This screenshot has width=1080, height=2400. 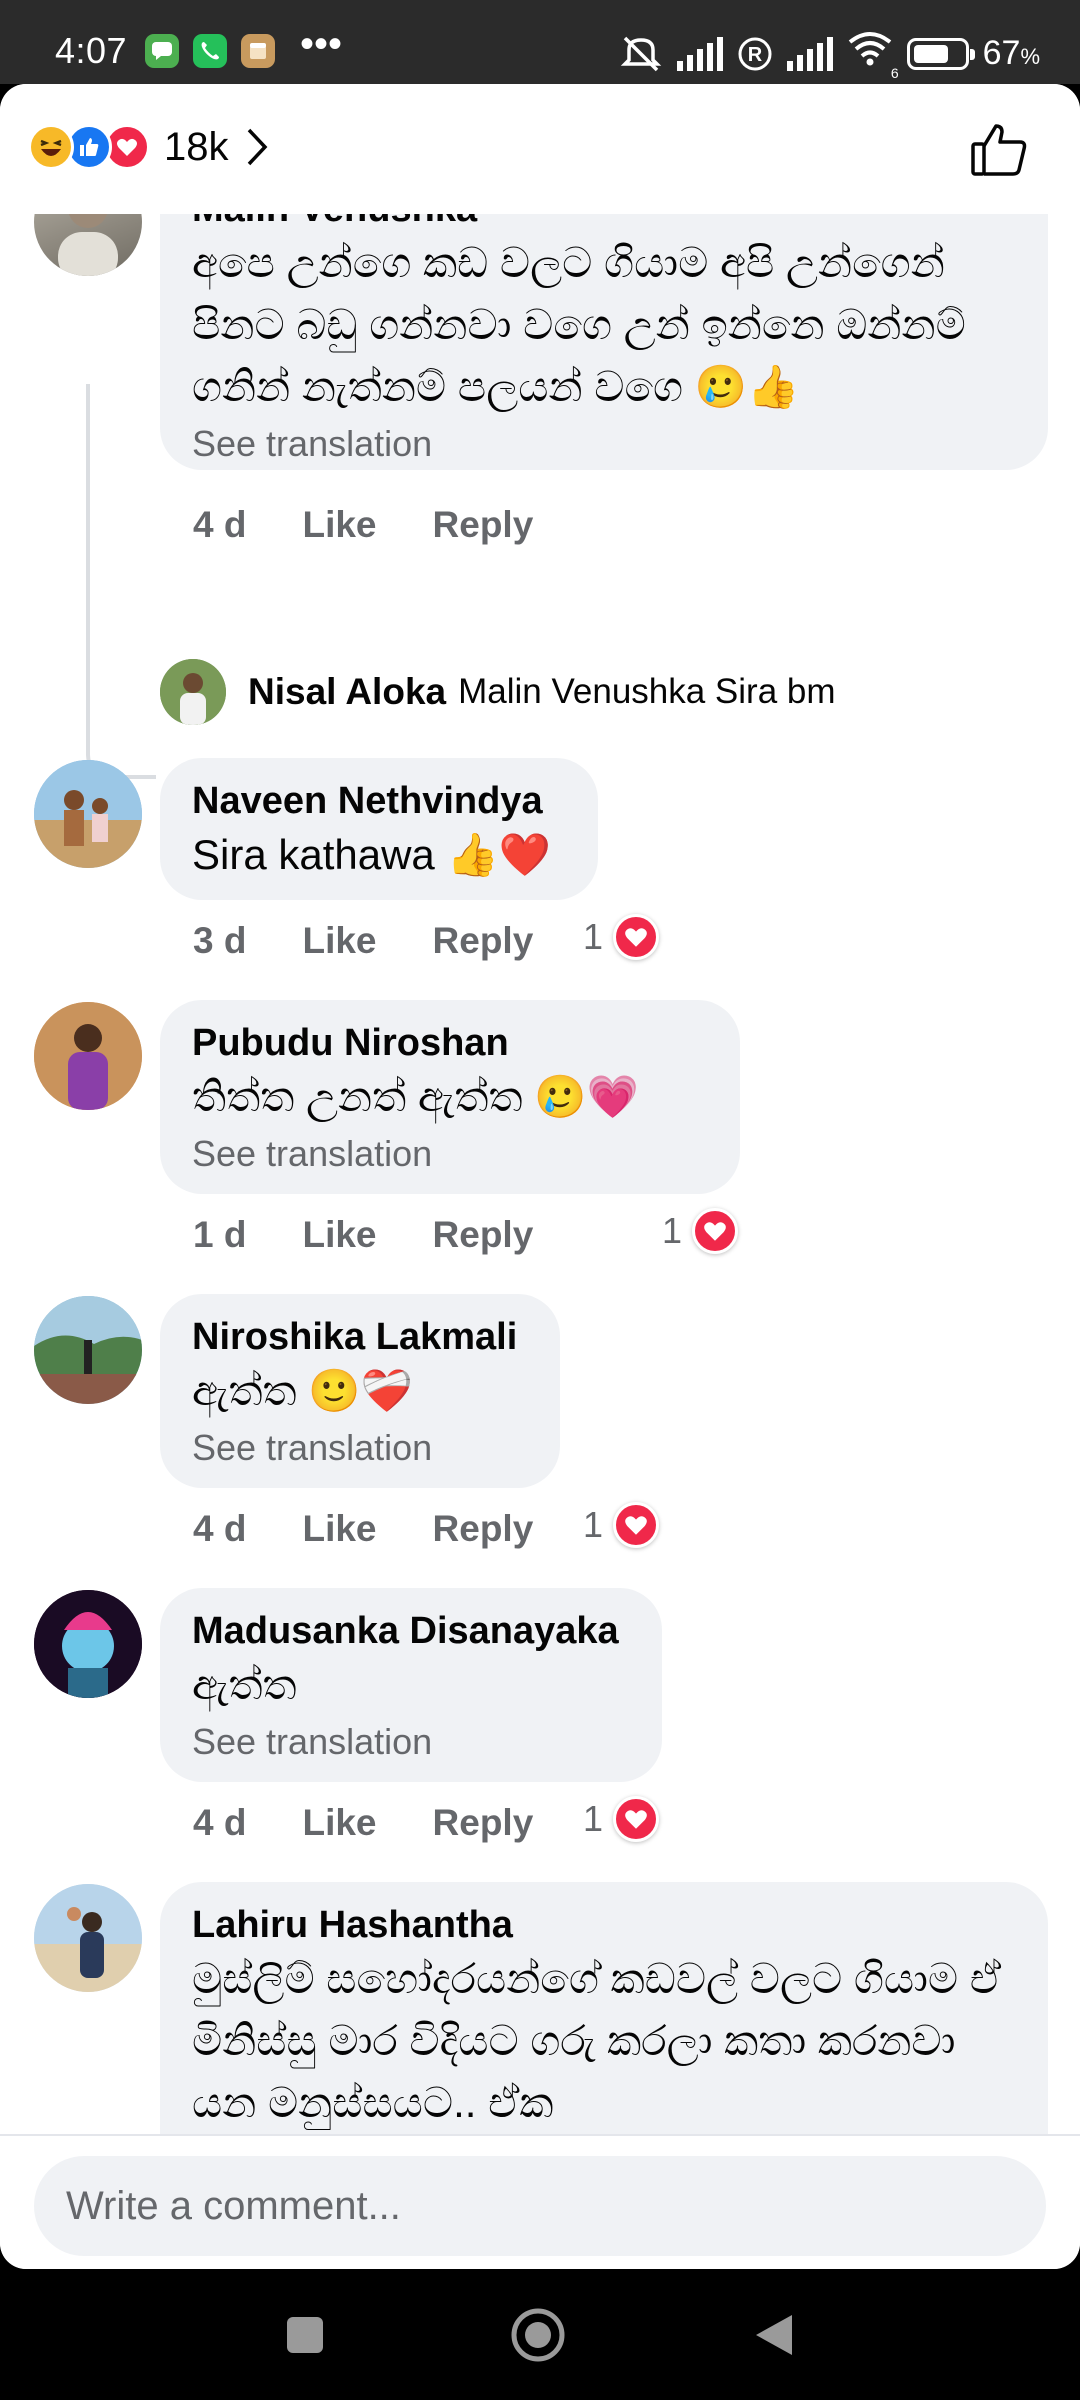 I want to click on message-app-icon, so click(x=162, y=51).